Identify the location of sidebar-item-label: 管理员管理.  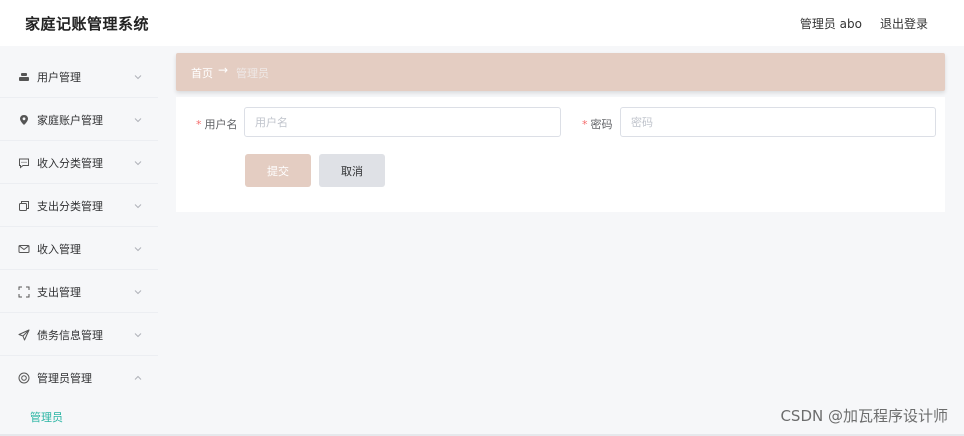
(64, 378).